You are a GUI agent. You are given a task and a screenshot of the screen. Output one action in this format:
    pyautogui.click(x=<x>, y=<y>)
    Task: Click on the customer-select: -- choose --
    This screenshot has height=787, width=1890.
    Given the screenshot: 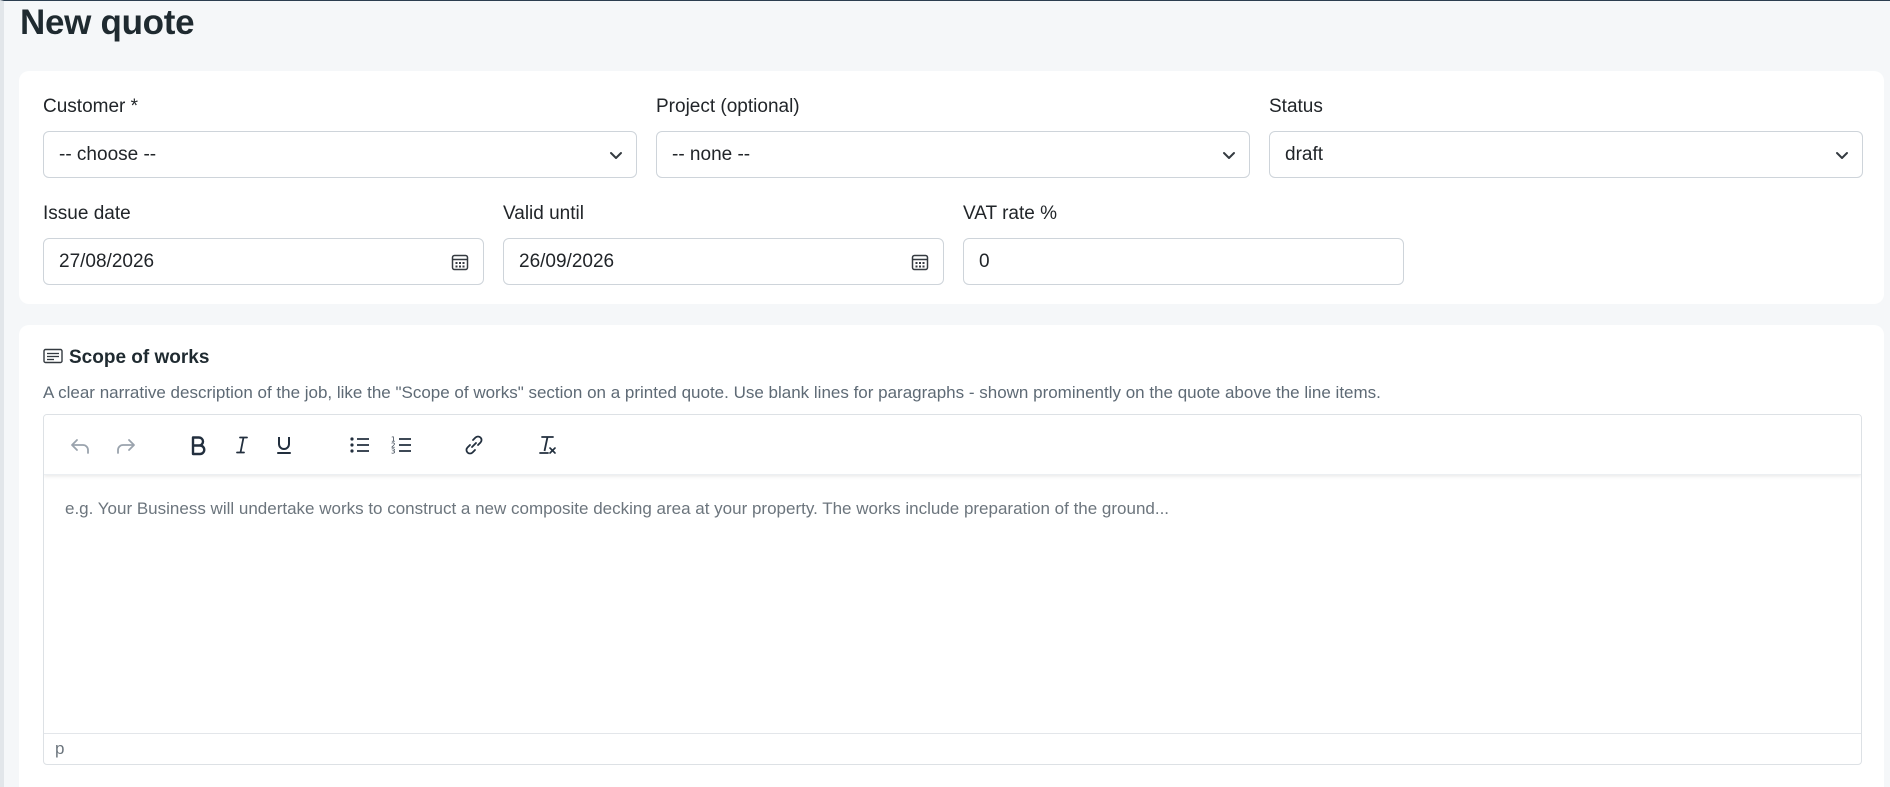 What is the action you would take?
    pyautogui.click(x=340, y=154)
    